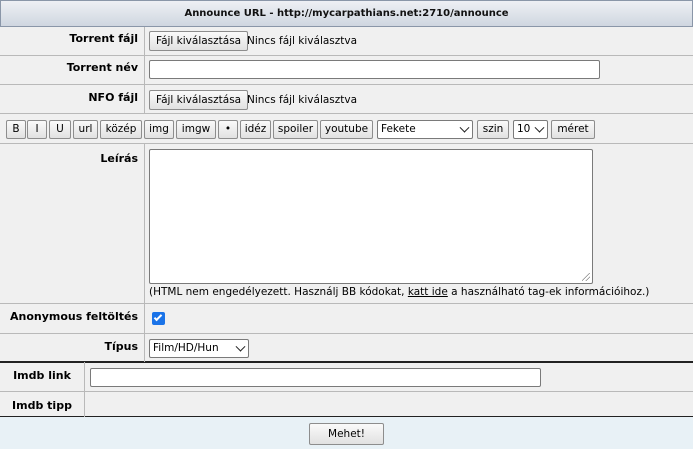 This screenshot has height=449, width=693. Describe the element at coordinates (425, 129) in the screenshot. I see `color-select: Fekete` at that location.